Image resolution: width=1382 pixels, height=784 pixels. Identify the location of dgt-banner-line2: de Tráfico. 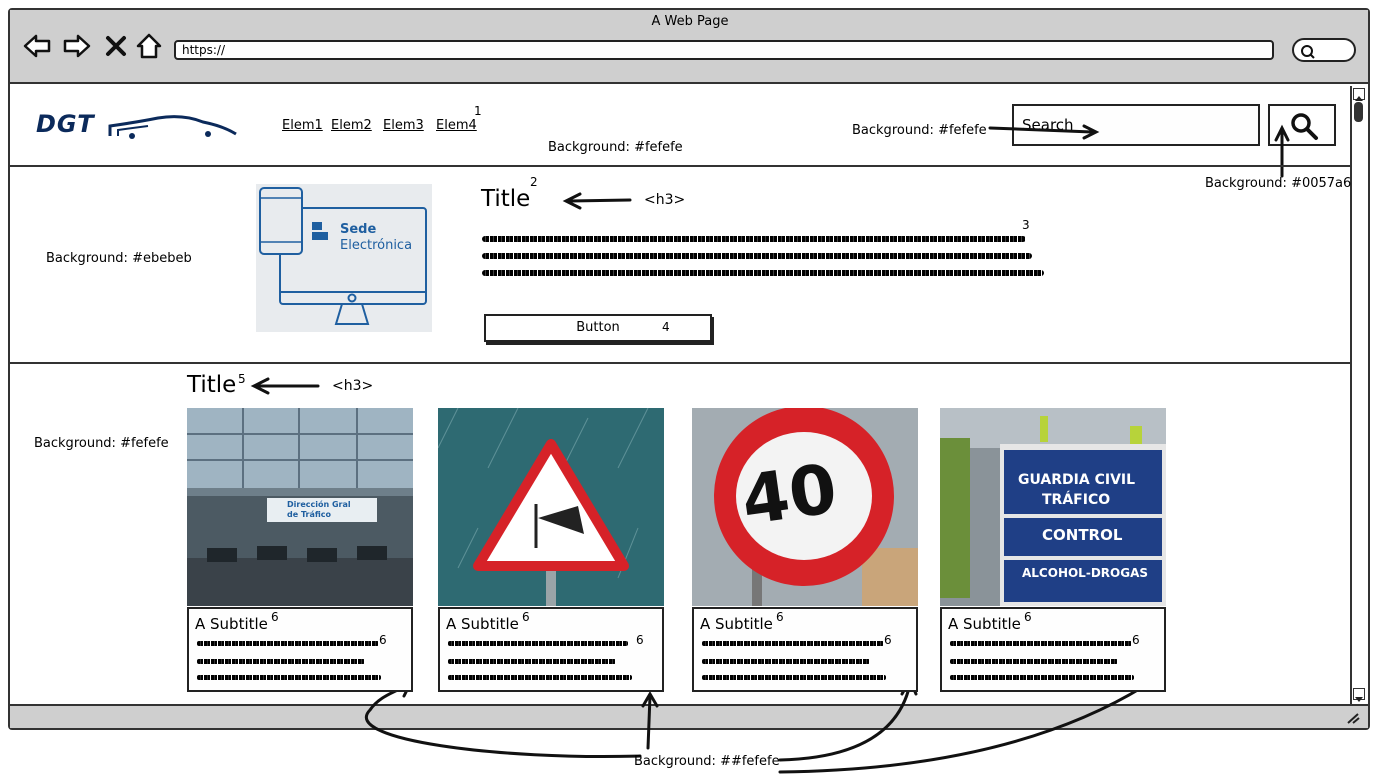
(309, 514).